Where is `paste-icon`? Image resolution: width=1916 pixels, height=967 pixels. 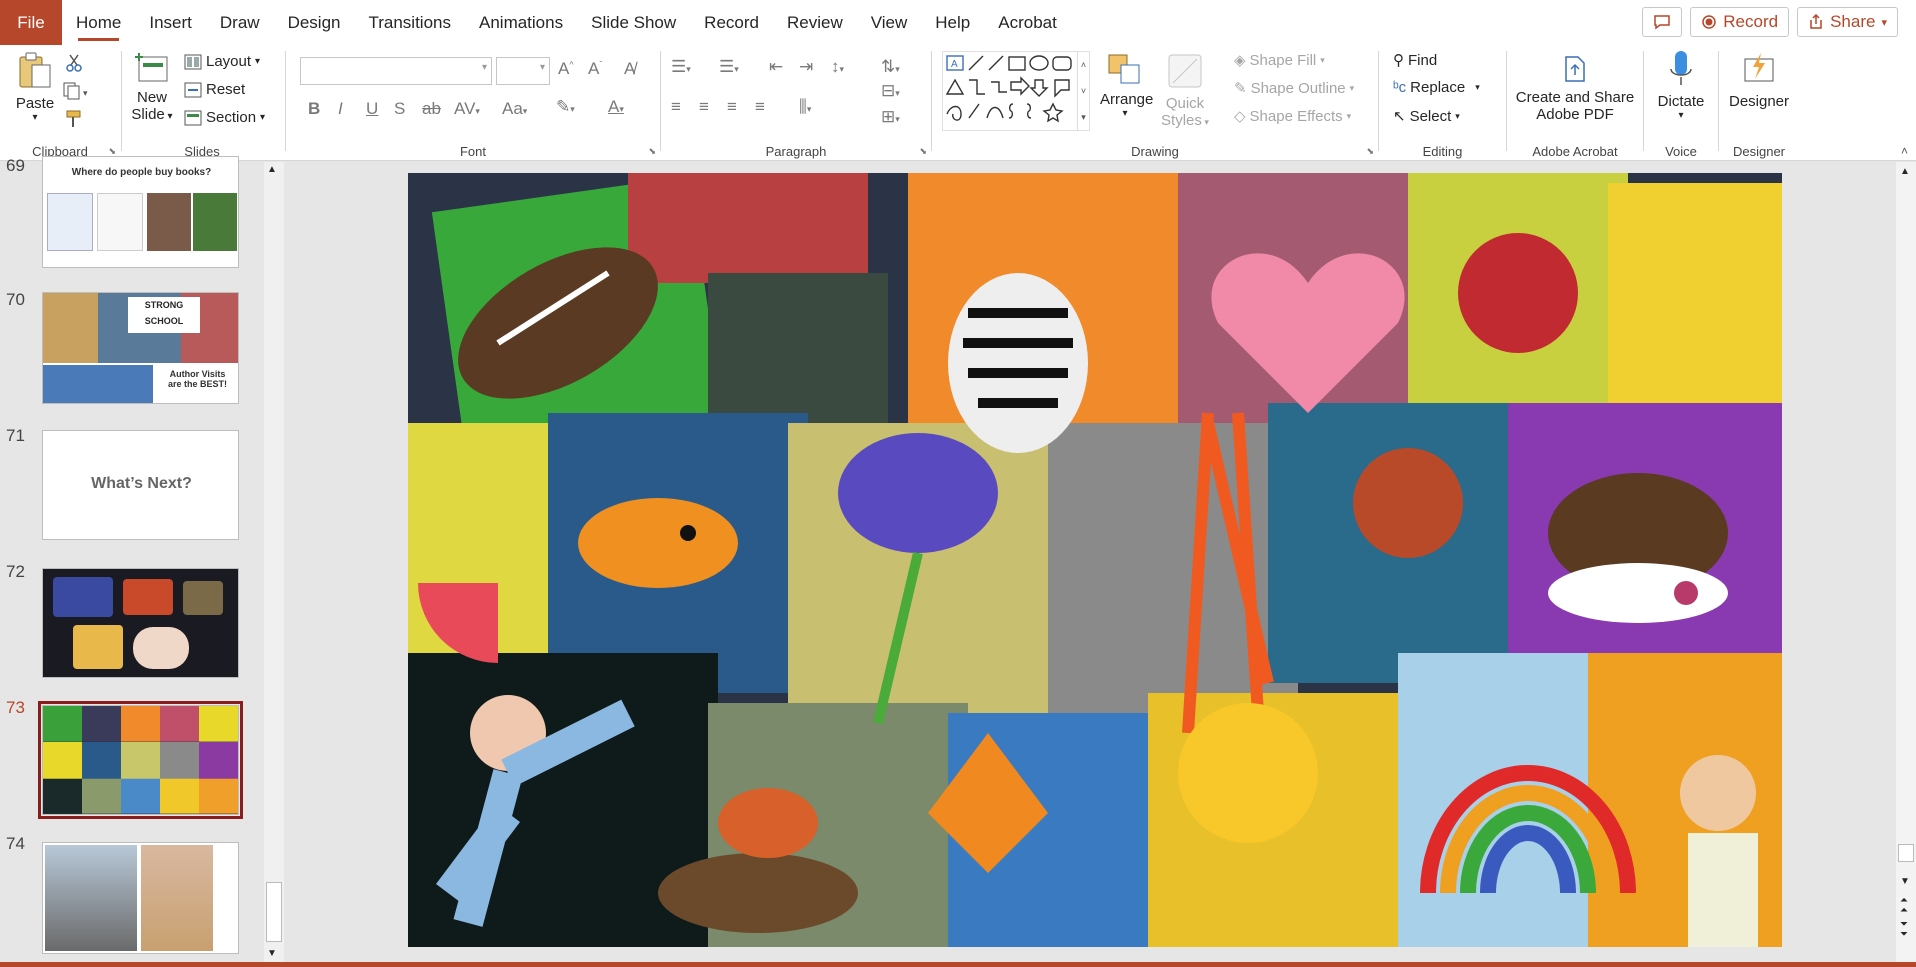
paste-icon is located at coordinates (35, 70).